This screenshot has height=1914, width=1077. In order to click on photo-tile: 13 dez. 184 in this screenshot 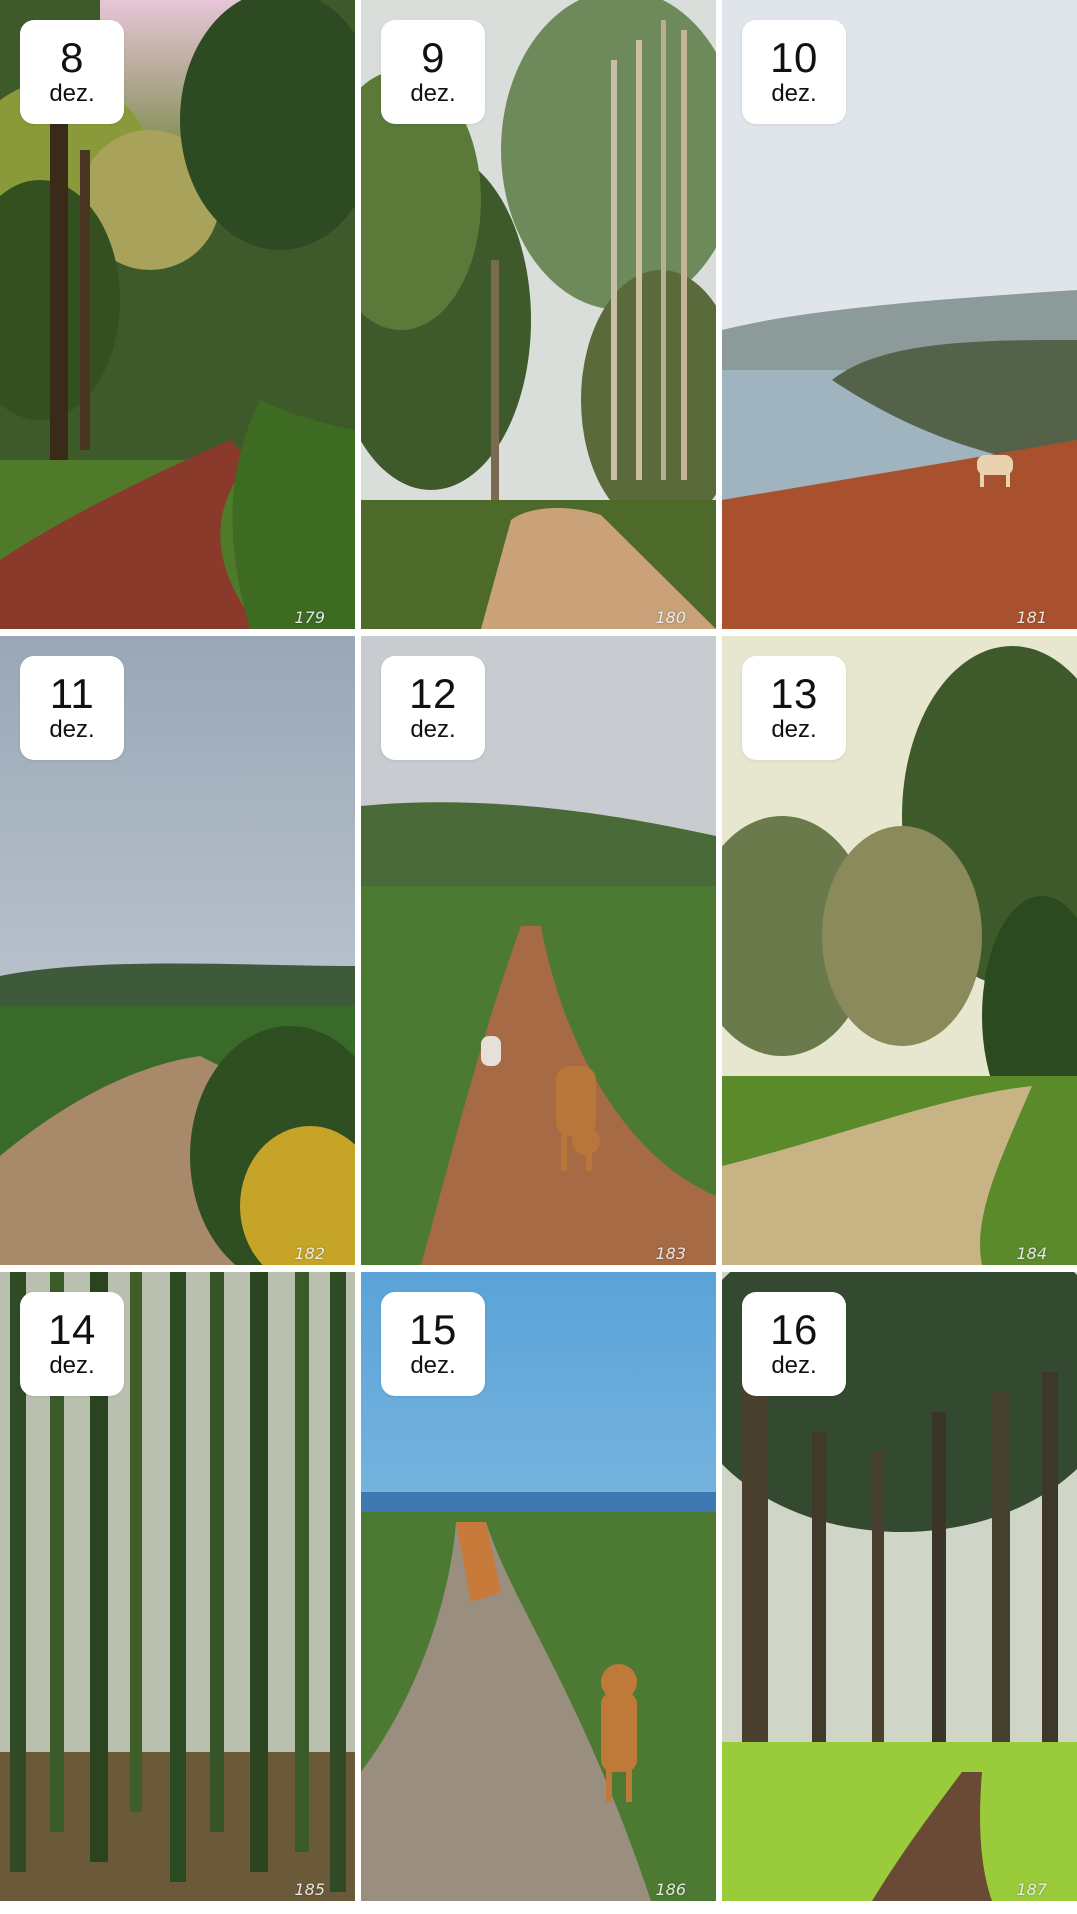, I will do `click(899, 950)`.